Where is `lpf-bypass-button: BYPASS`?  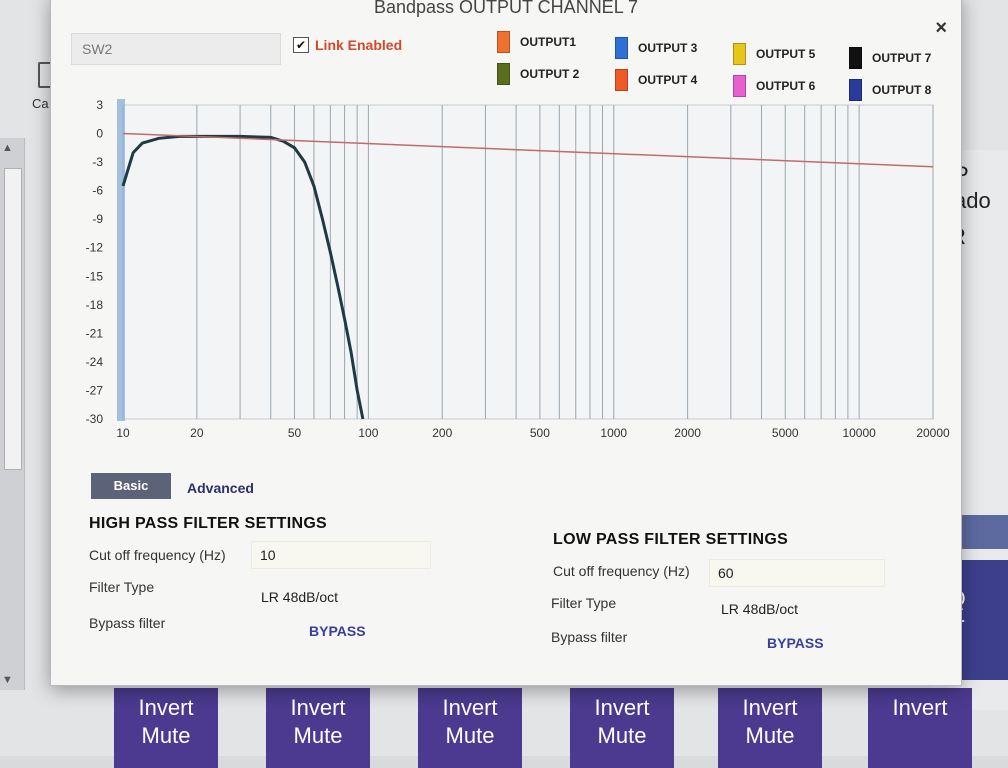 lpf-bypass-button: BYPASS is located at coordinates (795, 643).